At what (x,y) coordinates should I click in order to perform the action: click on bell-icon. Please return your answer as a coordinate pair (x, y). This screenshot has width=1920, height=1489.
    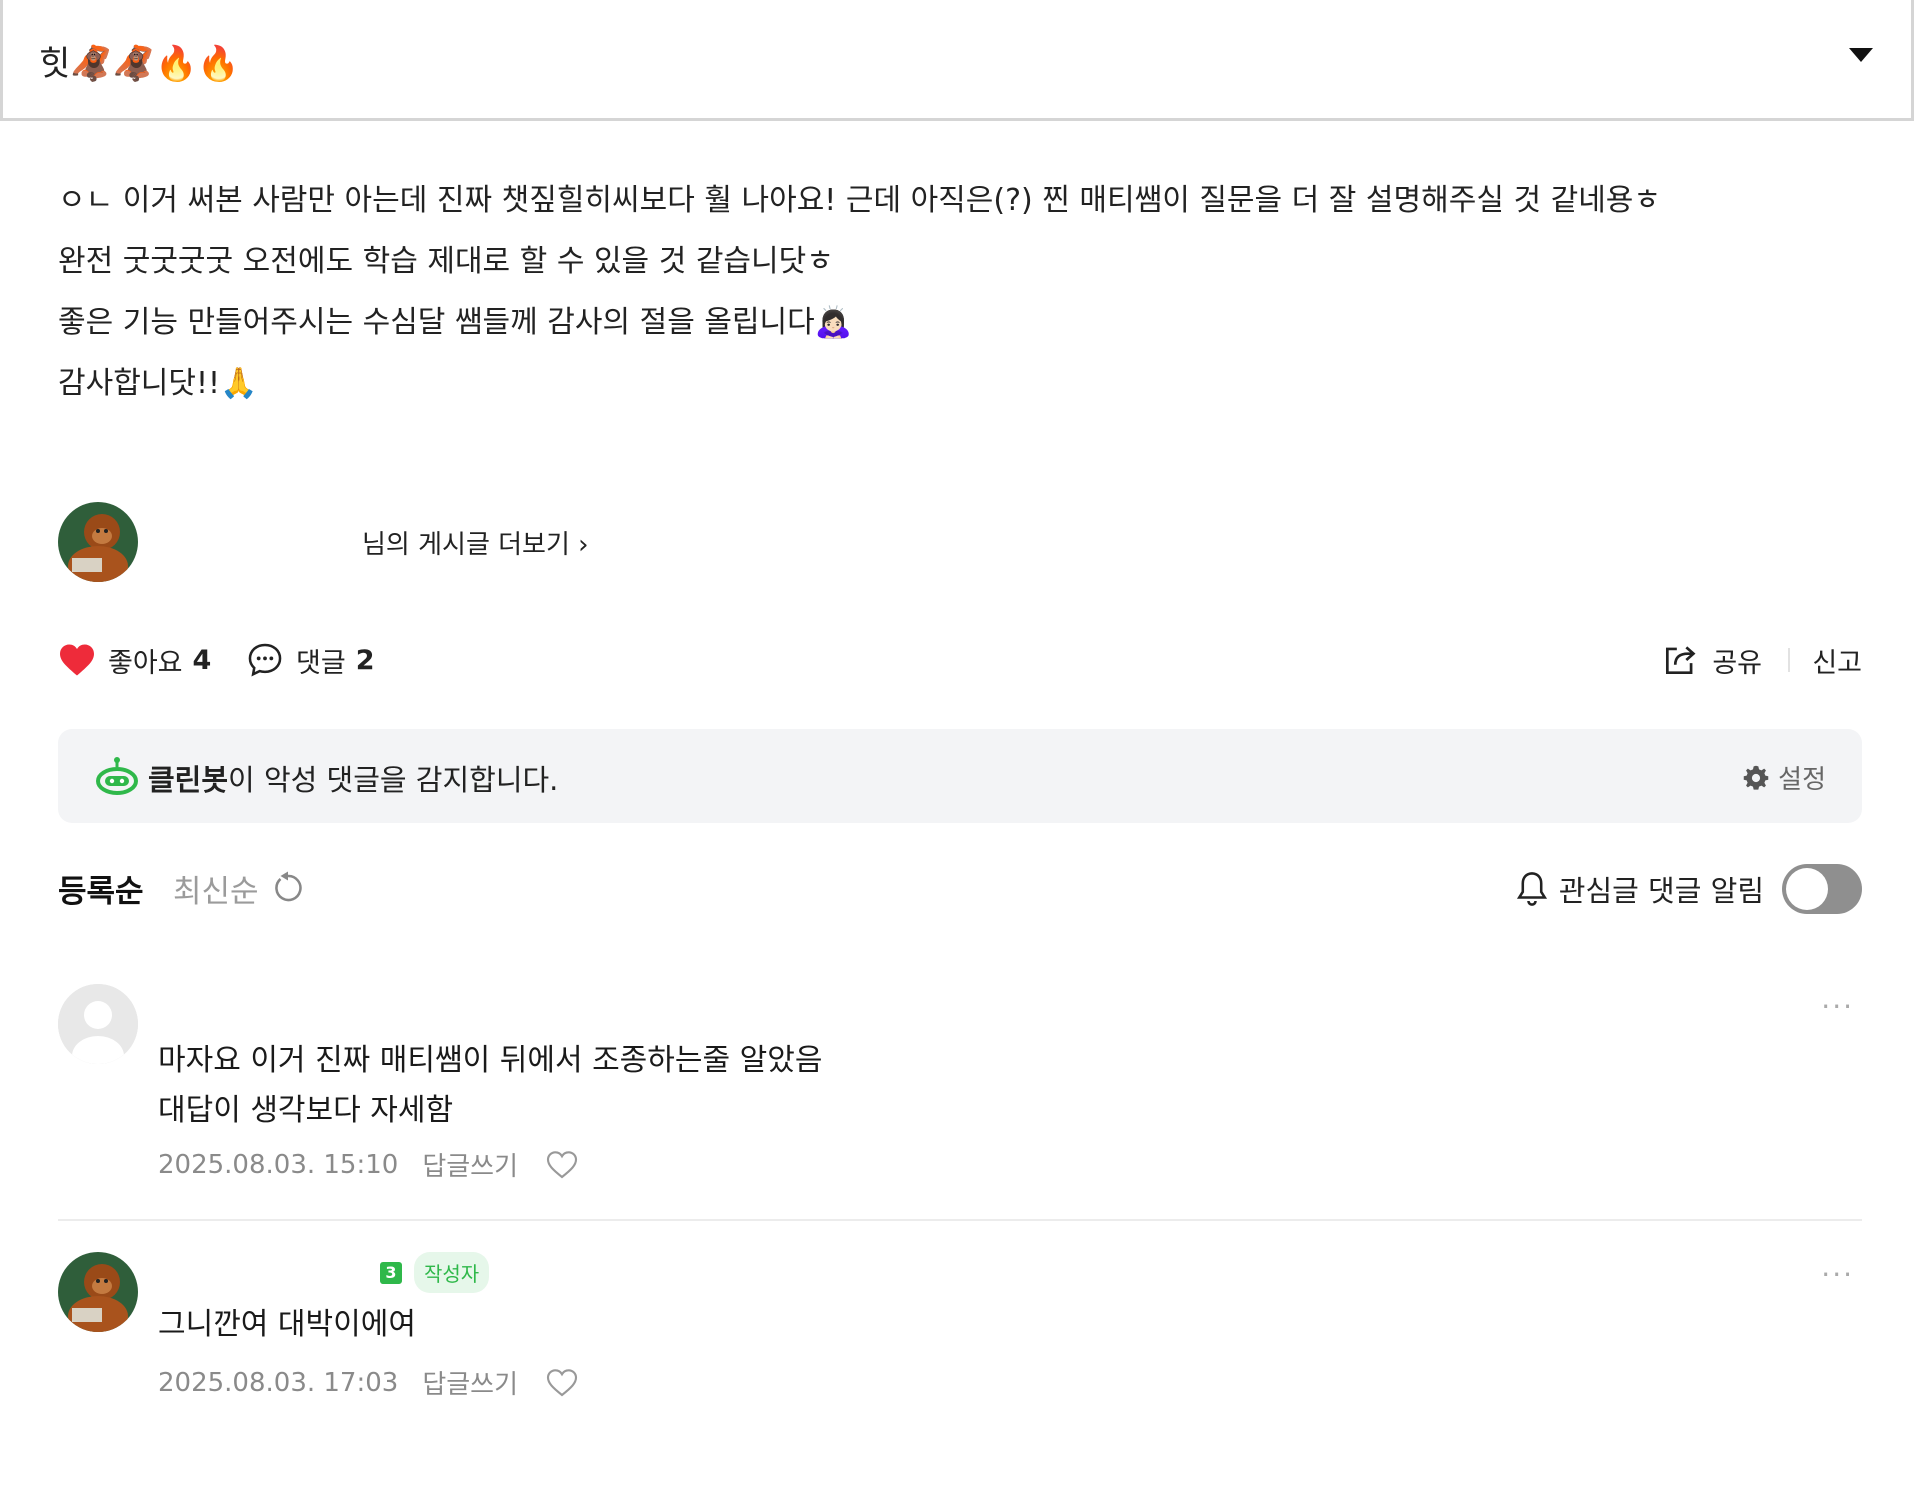
    Looking at the image, I should click on (1531, 889).